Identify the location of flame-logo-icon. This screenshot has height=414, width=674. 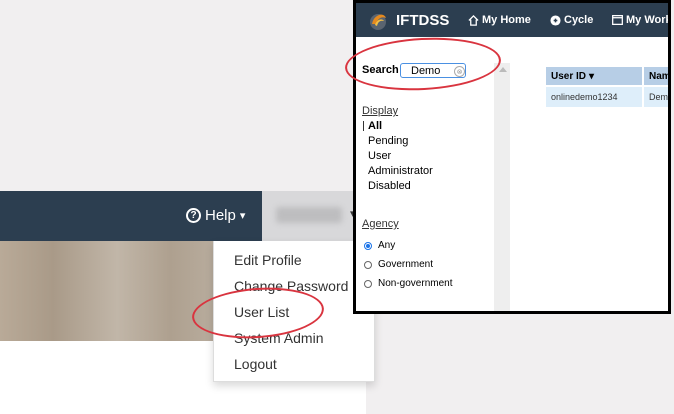
(378, 22).